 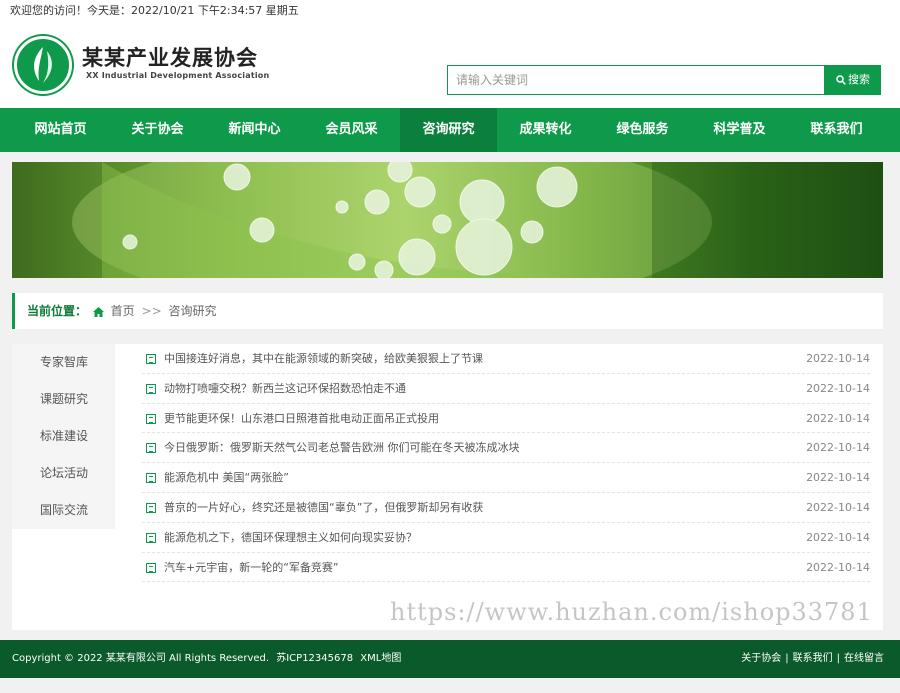 What do you see at coordinates (836, 130) in the screenshot?
I see `nav-contact: 联系我们` at bounding box center [836, 130].